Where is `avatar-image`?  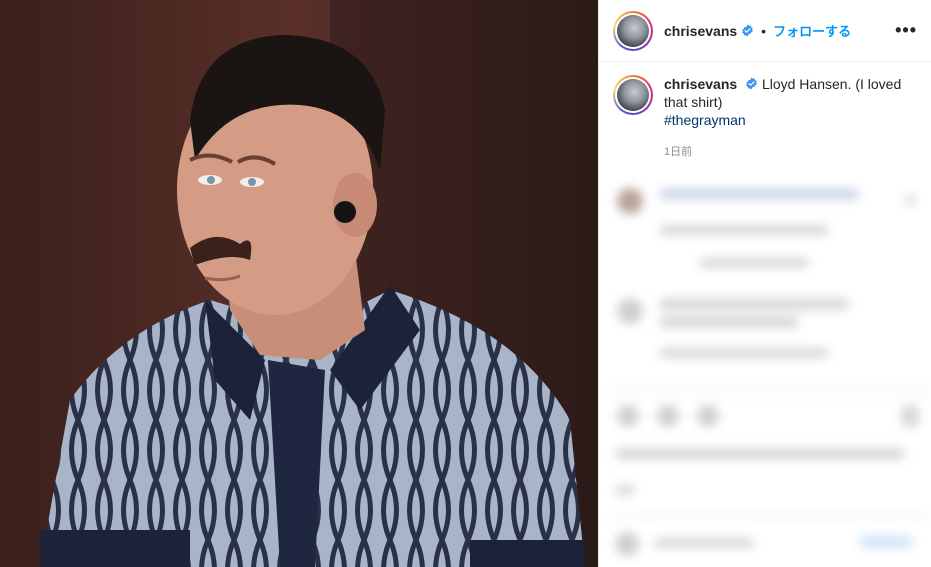 avatar-image is located at coordinates (633, 30).